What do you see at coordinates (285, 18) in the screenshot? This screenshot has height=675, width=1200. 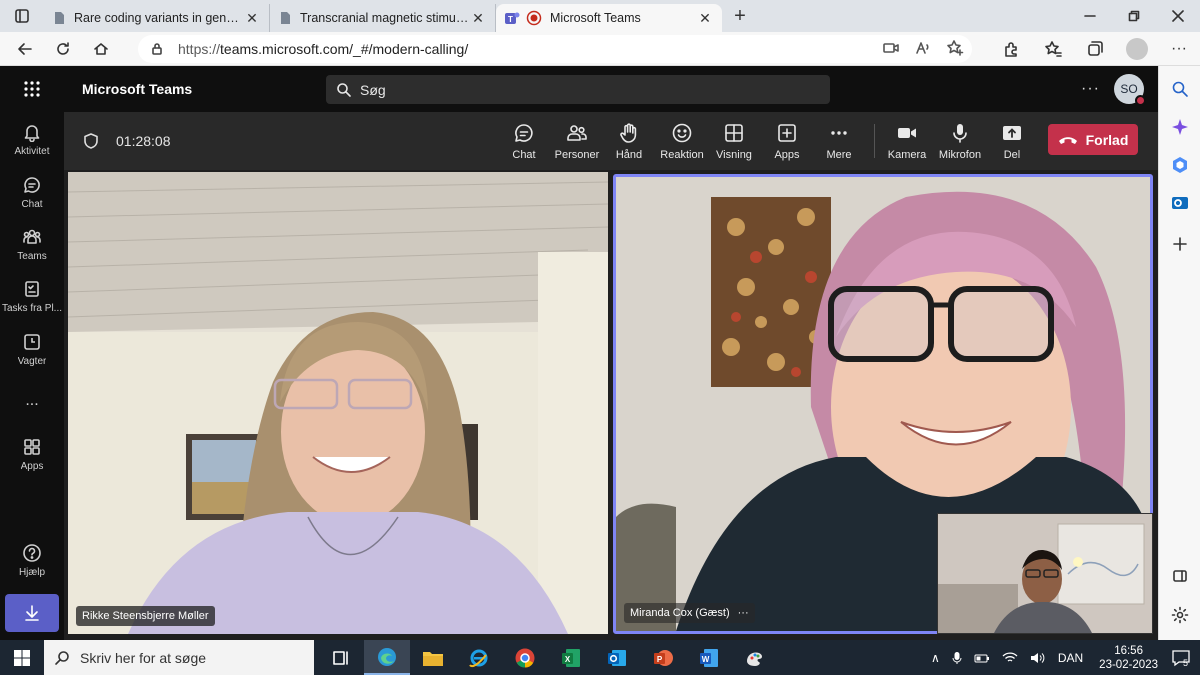 I see `document-icon` at bounding box center [285, 18].